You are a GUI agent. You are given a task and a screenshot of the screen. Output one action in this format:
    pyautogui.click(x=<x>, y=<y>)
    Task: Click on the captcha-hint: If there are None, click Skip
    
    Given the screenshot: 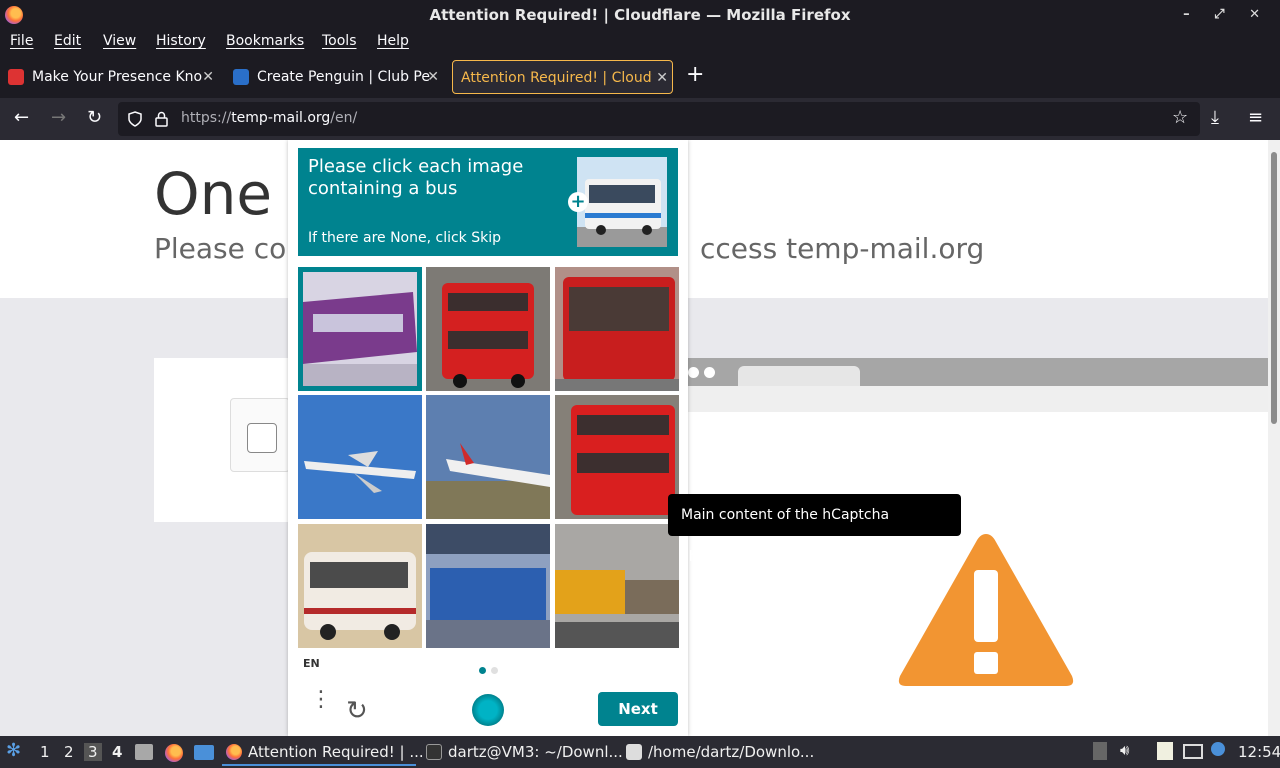 What is the action you would take?
    pyautogui.click(x=405, y=238)
    